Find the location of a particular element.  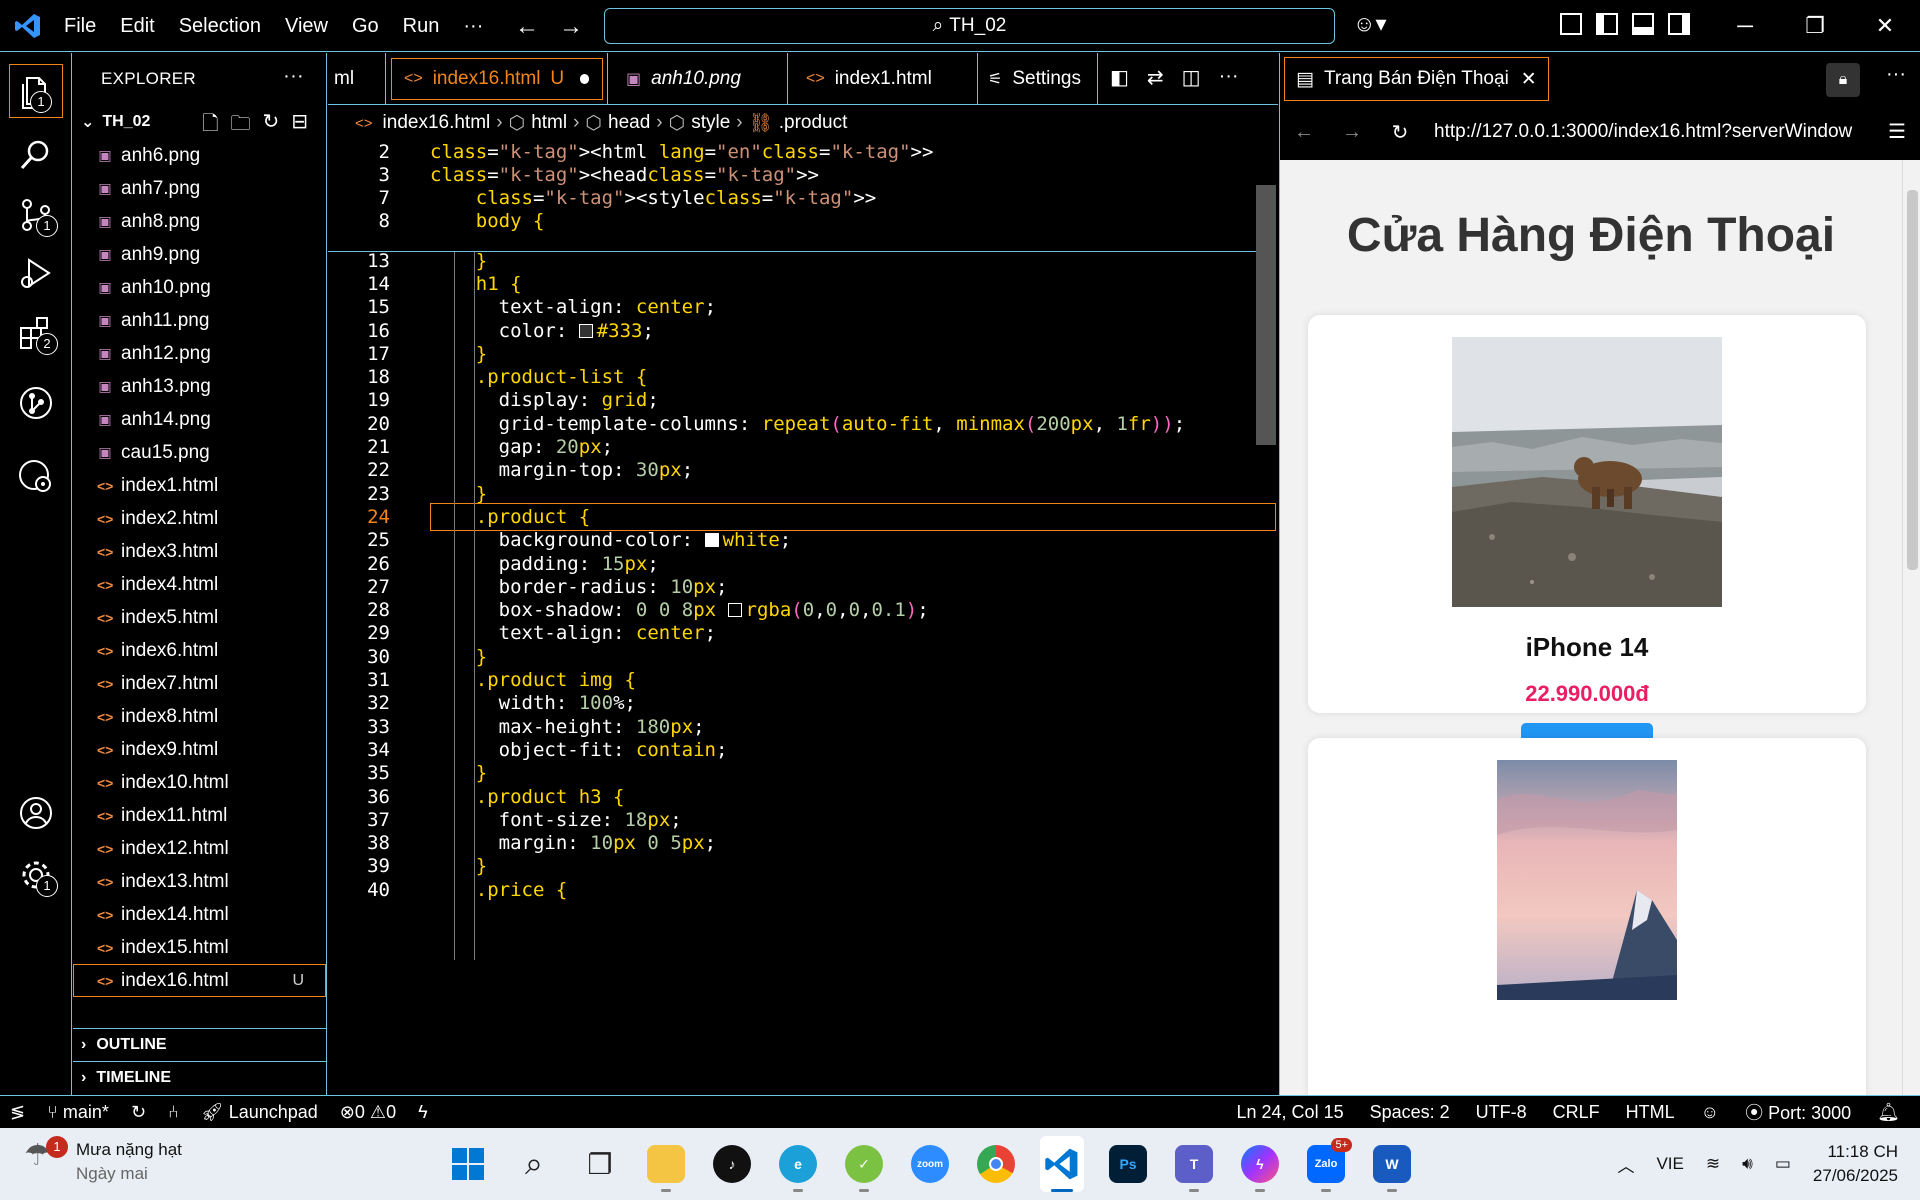

task-view-button: ❐ is located at coordinates (600, 1164).